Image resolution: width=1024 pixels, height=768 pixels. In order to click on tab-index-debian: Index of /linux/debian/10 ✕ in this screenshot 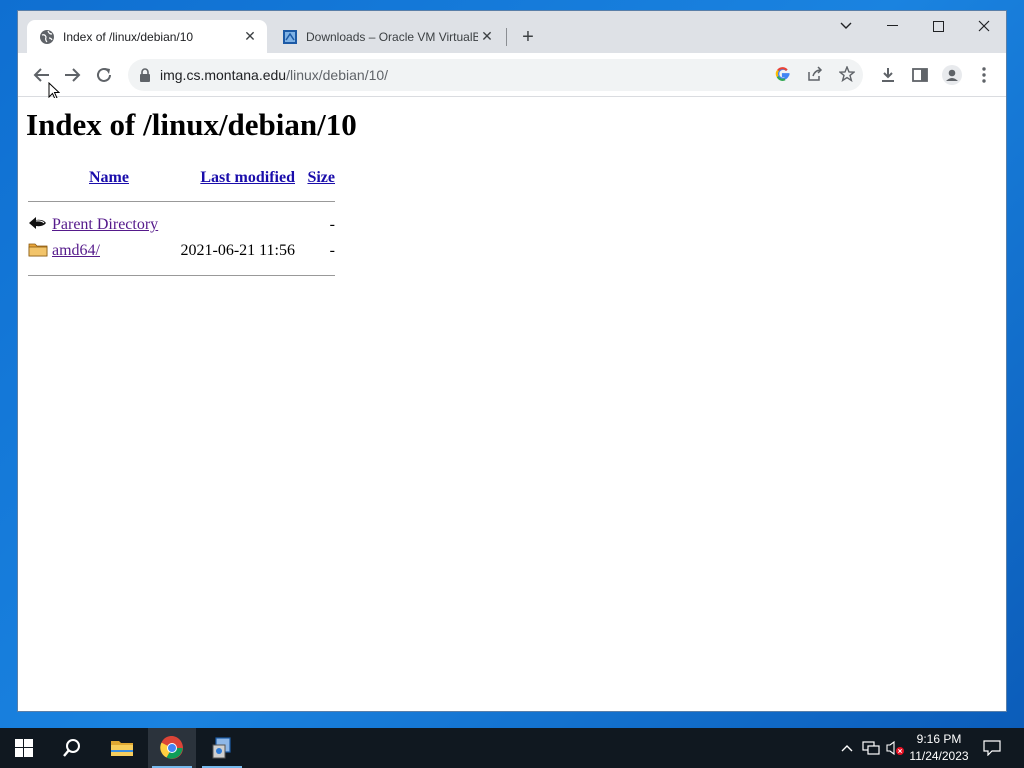, I will do `click(147, 36)`.